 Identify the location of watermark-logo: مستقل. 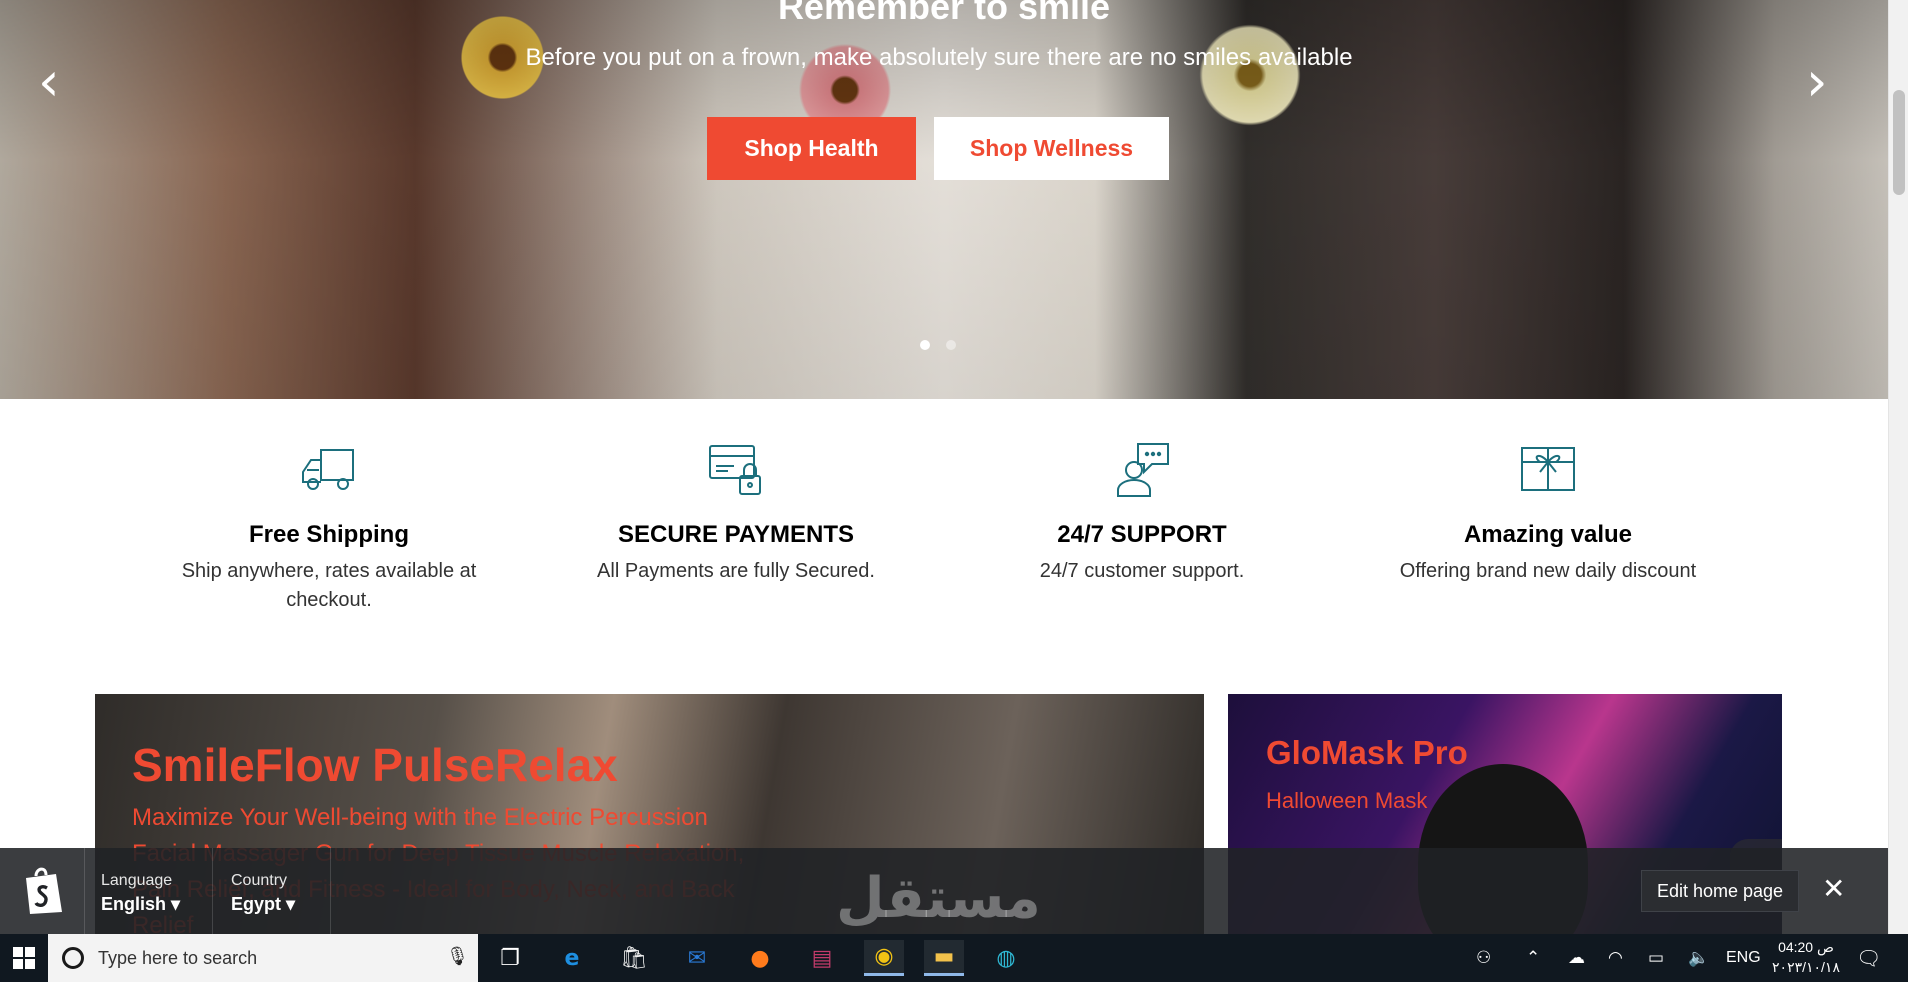
(938, 898).